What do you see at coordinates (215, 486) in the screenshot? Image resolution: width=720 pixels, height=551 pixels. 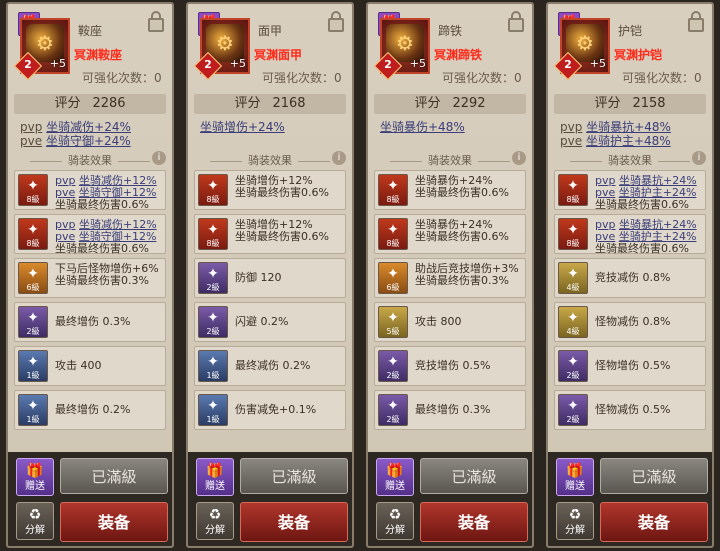 I see `gift-label: 赠送` at bounding box center [215, 486].